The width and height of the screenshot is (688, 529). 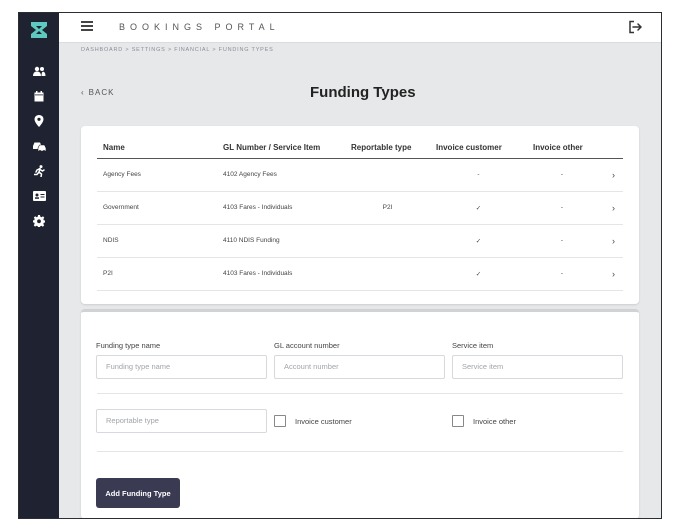 What do you see at coordinates (387, 148) in the screenshot?
I see `column-header-reportable: Reportable type` at bounding box center [387, 148].